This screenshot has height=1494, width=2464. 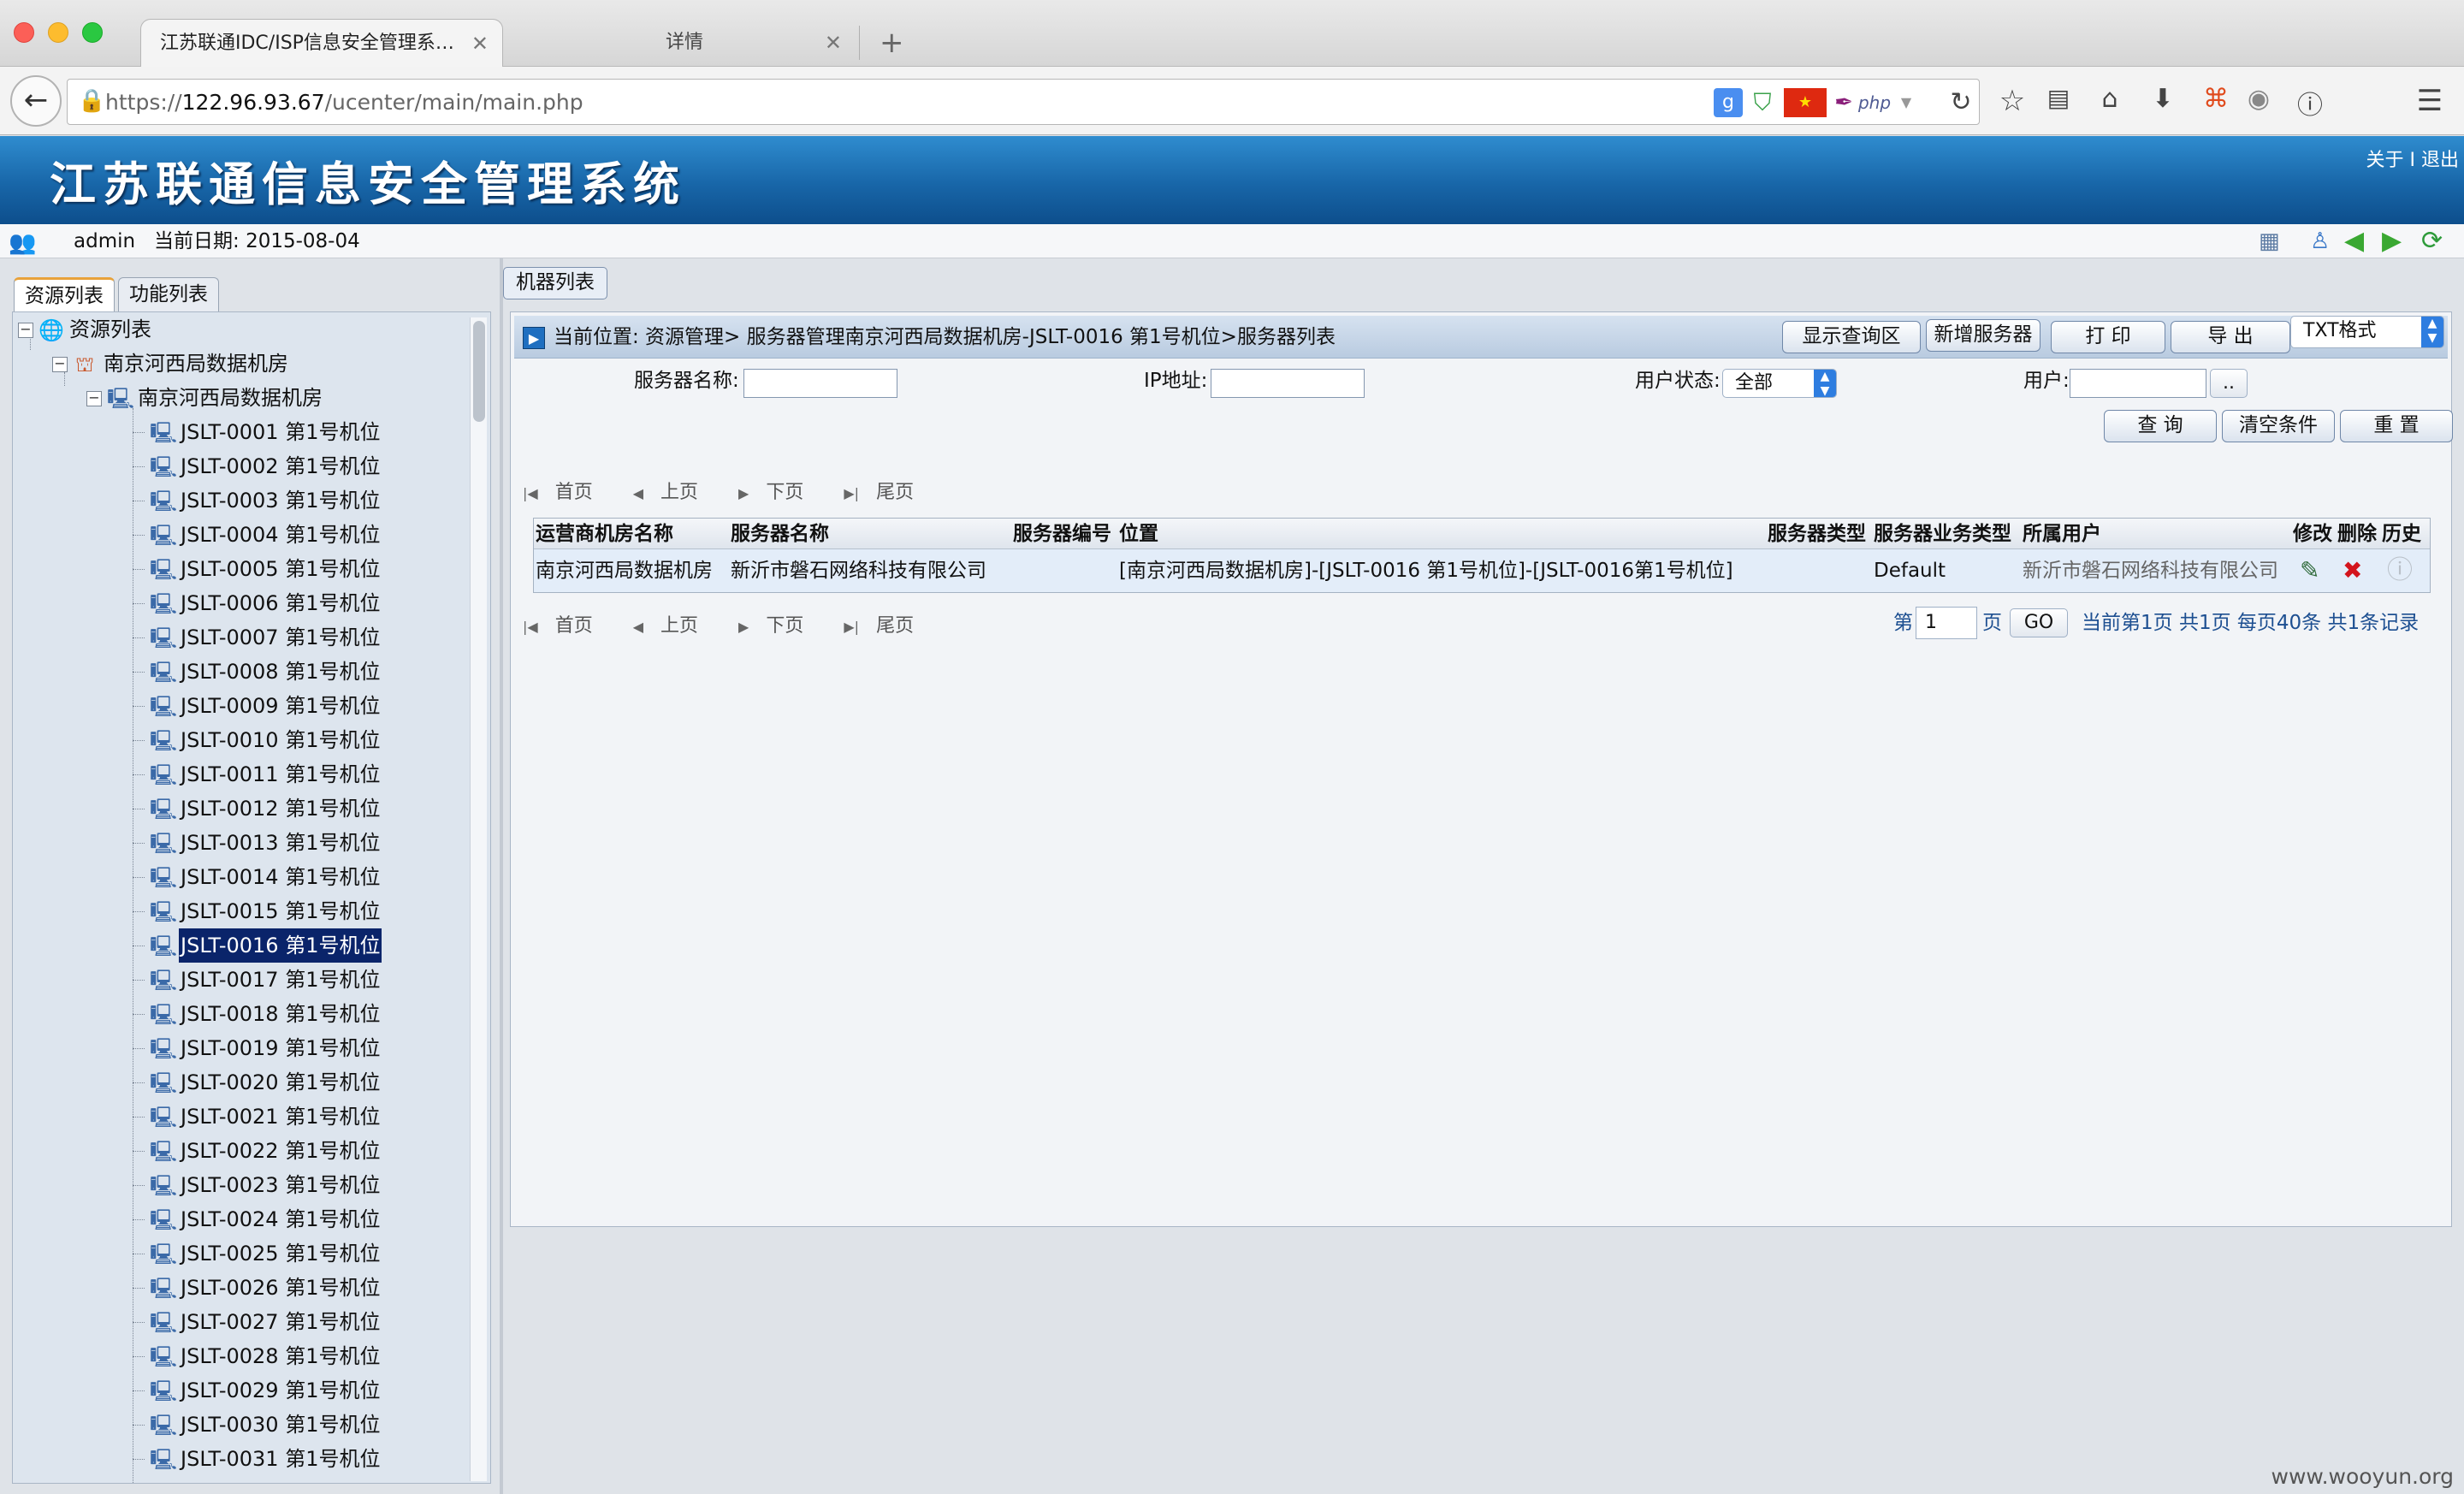 What do you see at coordinates (2058, 98) in the screenshot?
I see `reading-list-icon: ▤` at bounding box center [2058, 98].